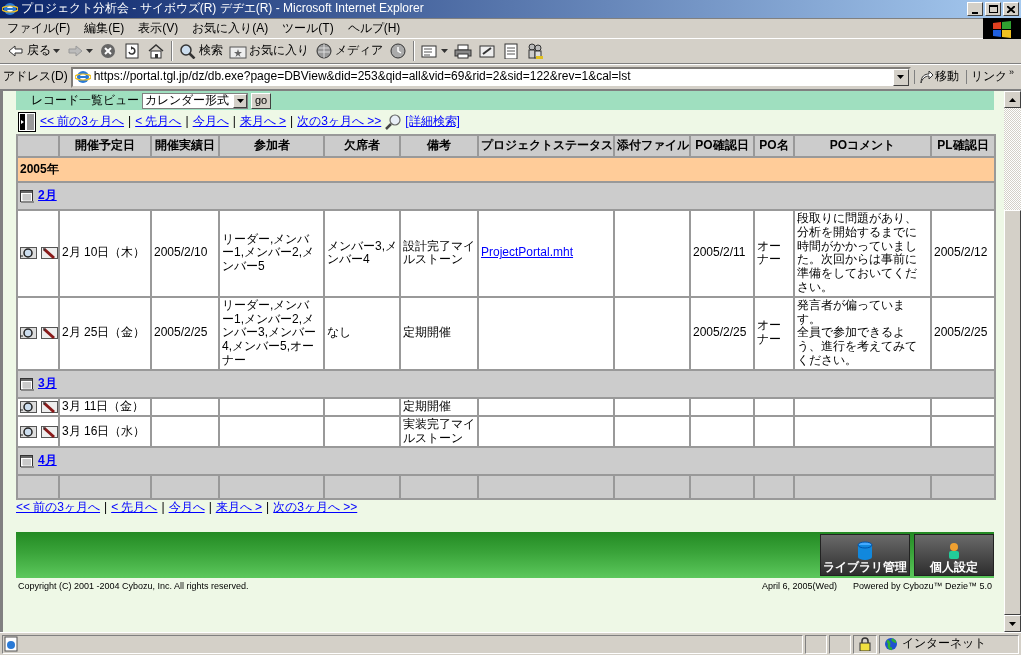  I want to click on lock-icon, so click(865, 644).